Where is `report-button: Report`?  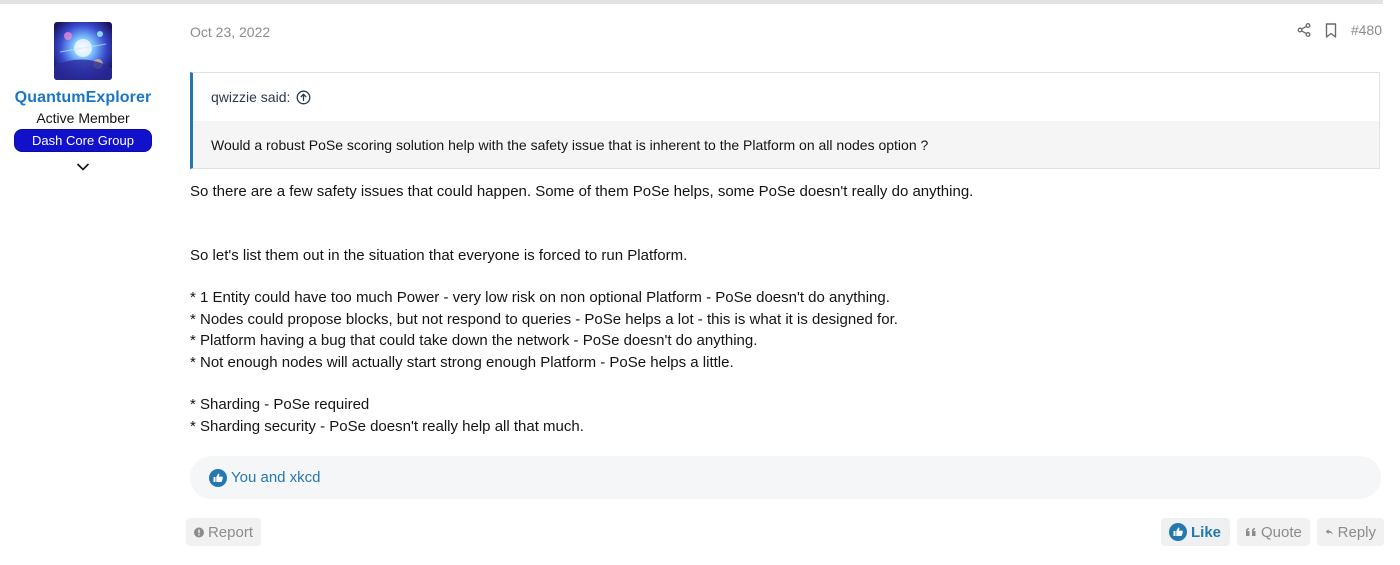 report-button: Report is located at coordinates (223, 532).